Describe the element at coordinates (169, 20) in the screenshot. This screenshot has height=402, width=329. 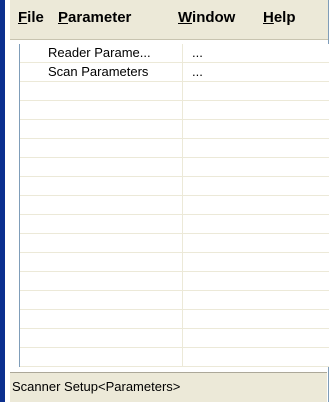
I see `menu-bar: File Parameter Window Help` at that location.